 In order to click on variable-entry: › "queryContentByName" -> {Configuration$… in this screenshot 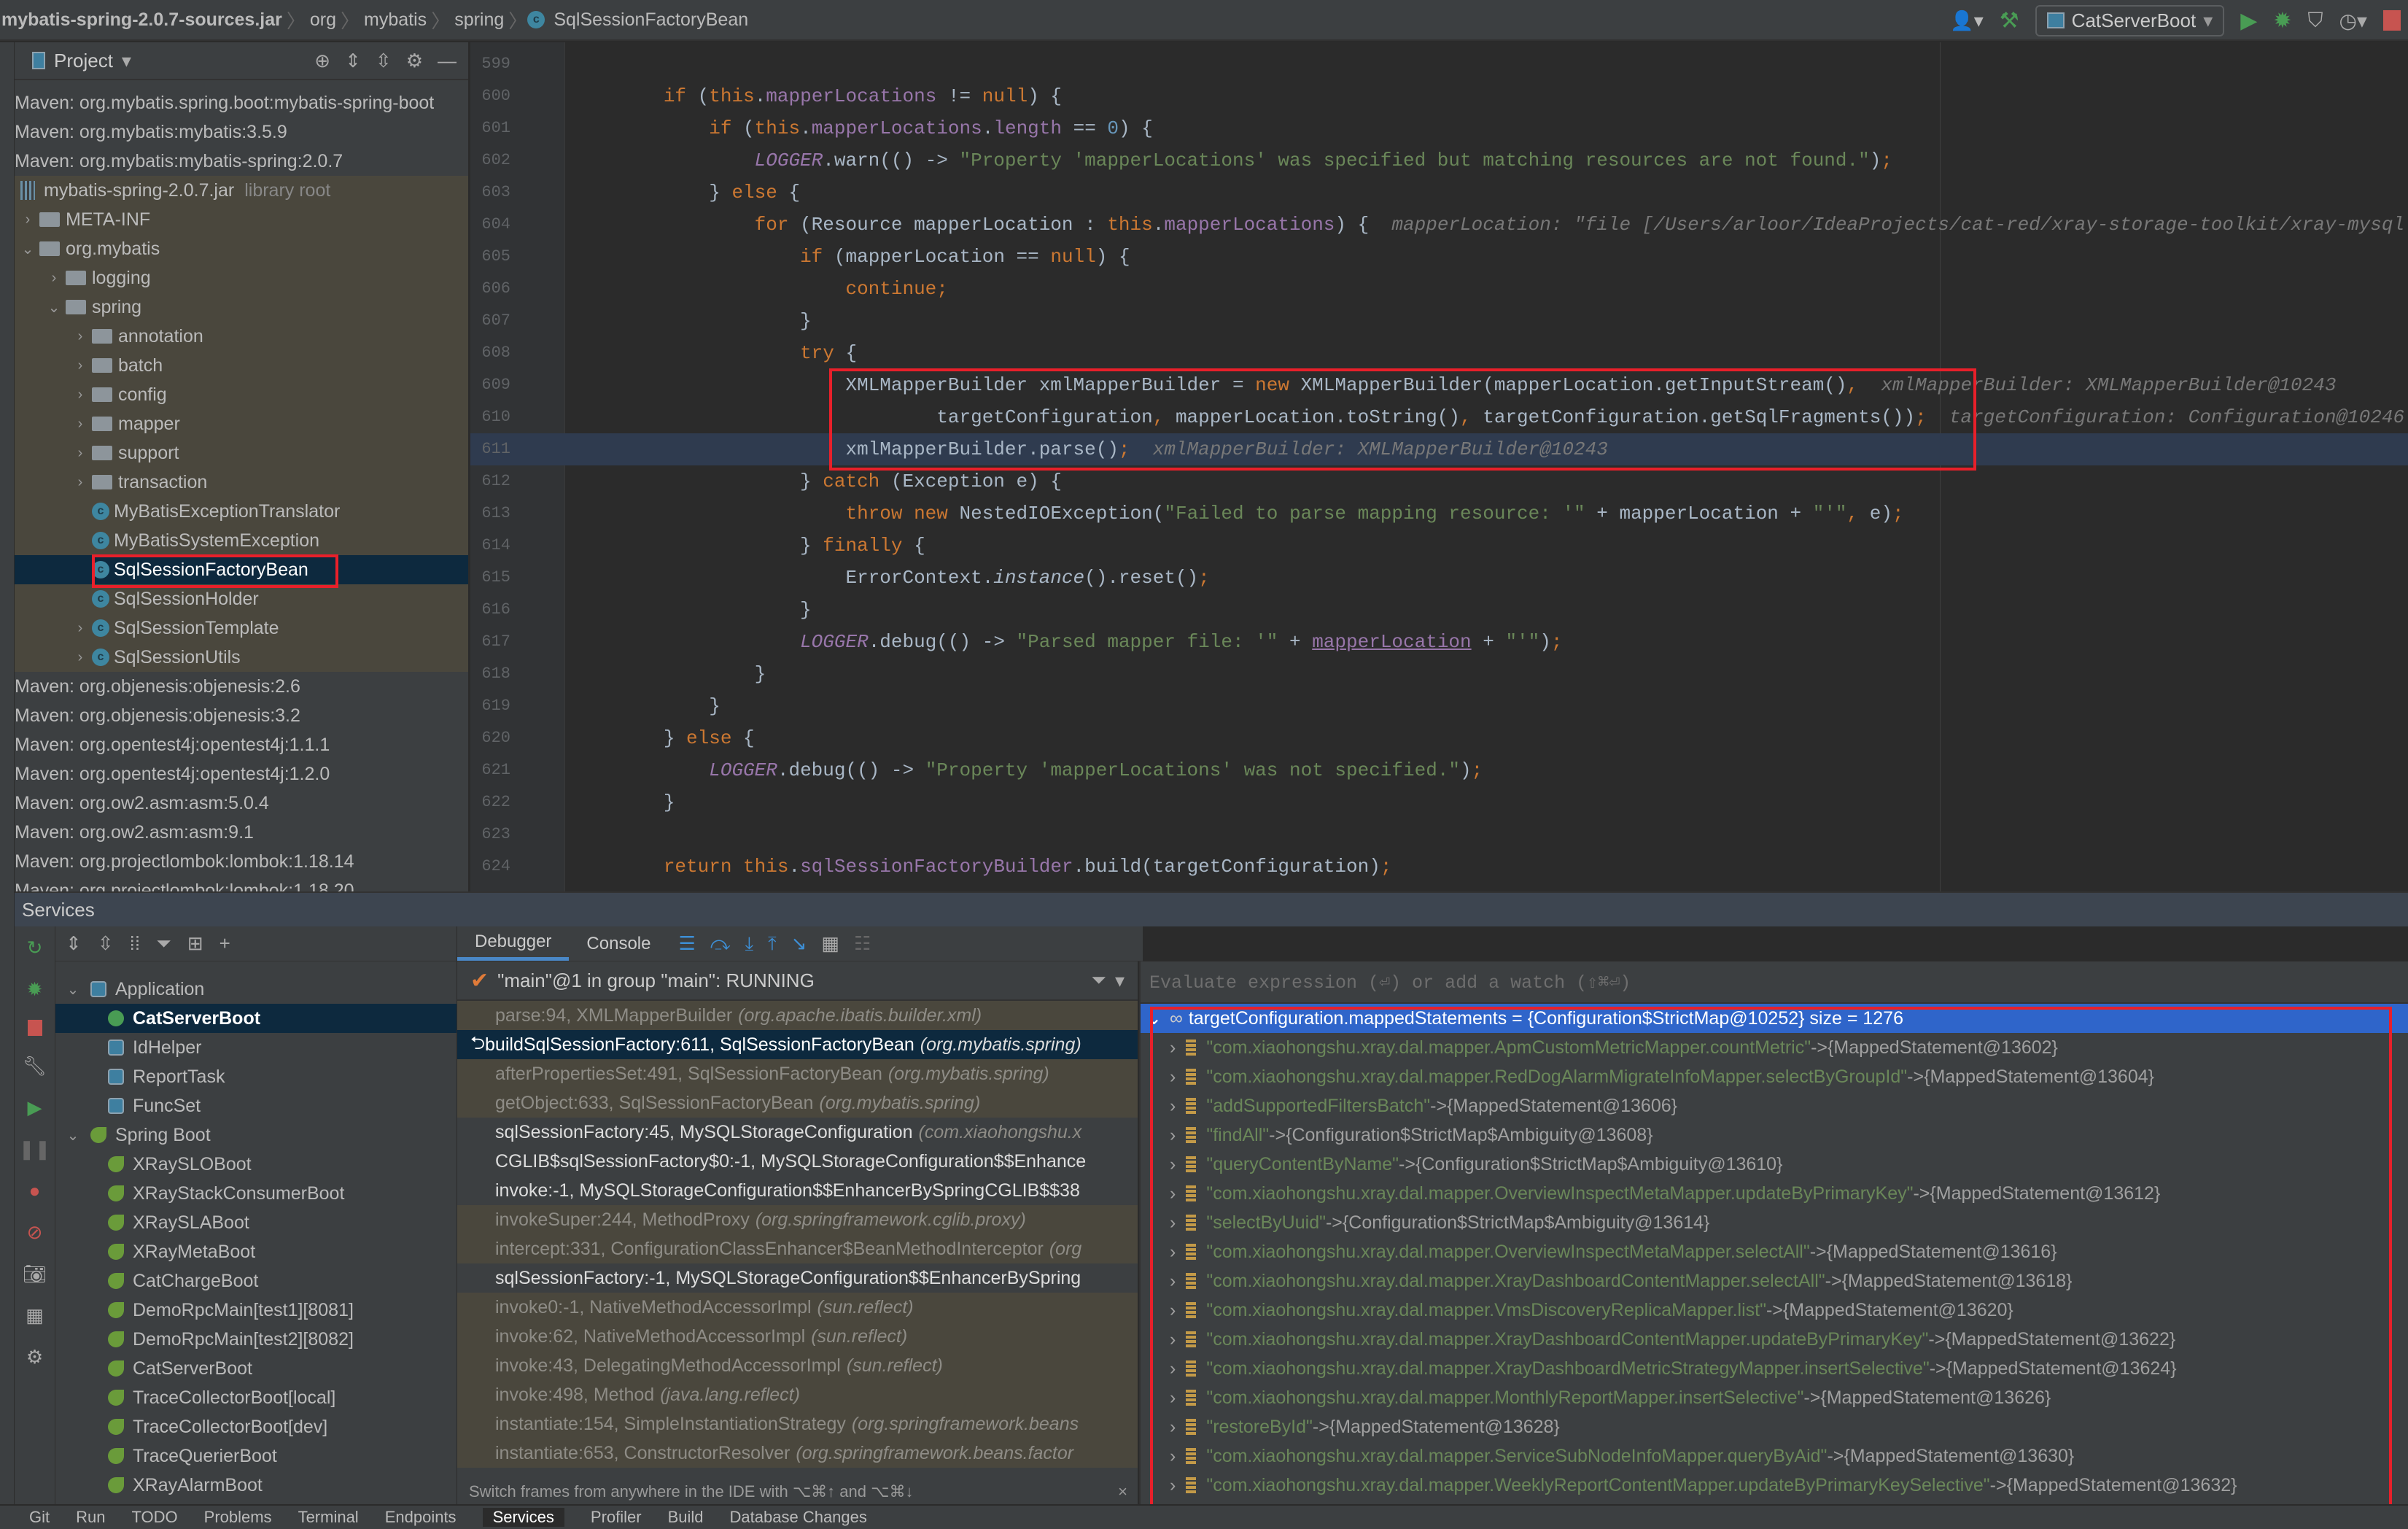, I will do `click(1774, 1164)`.